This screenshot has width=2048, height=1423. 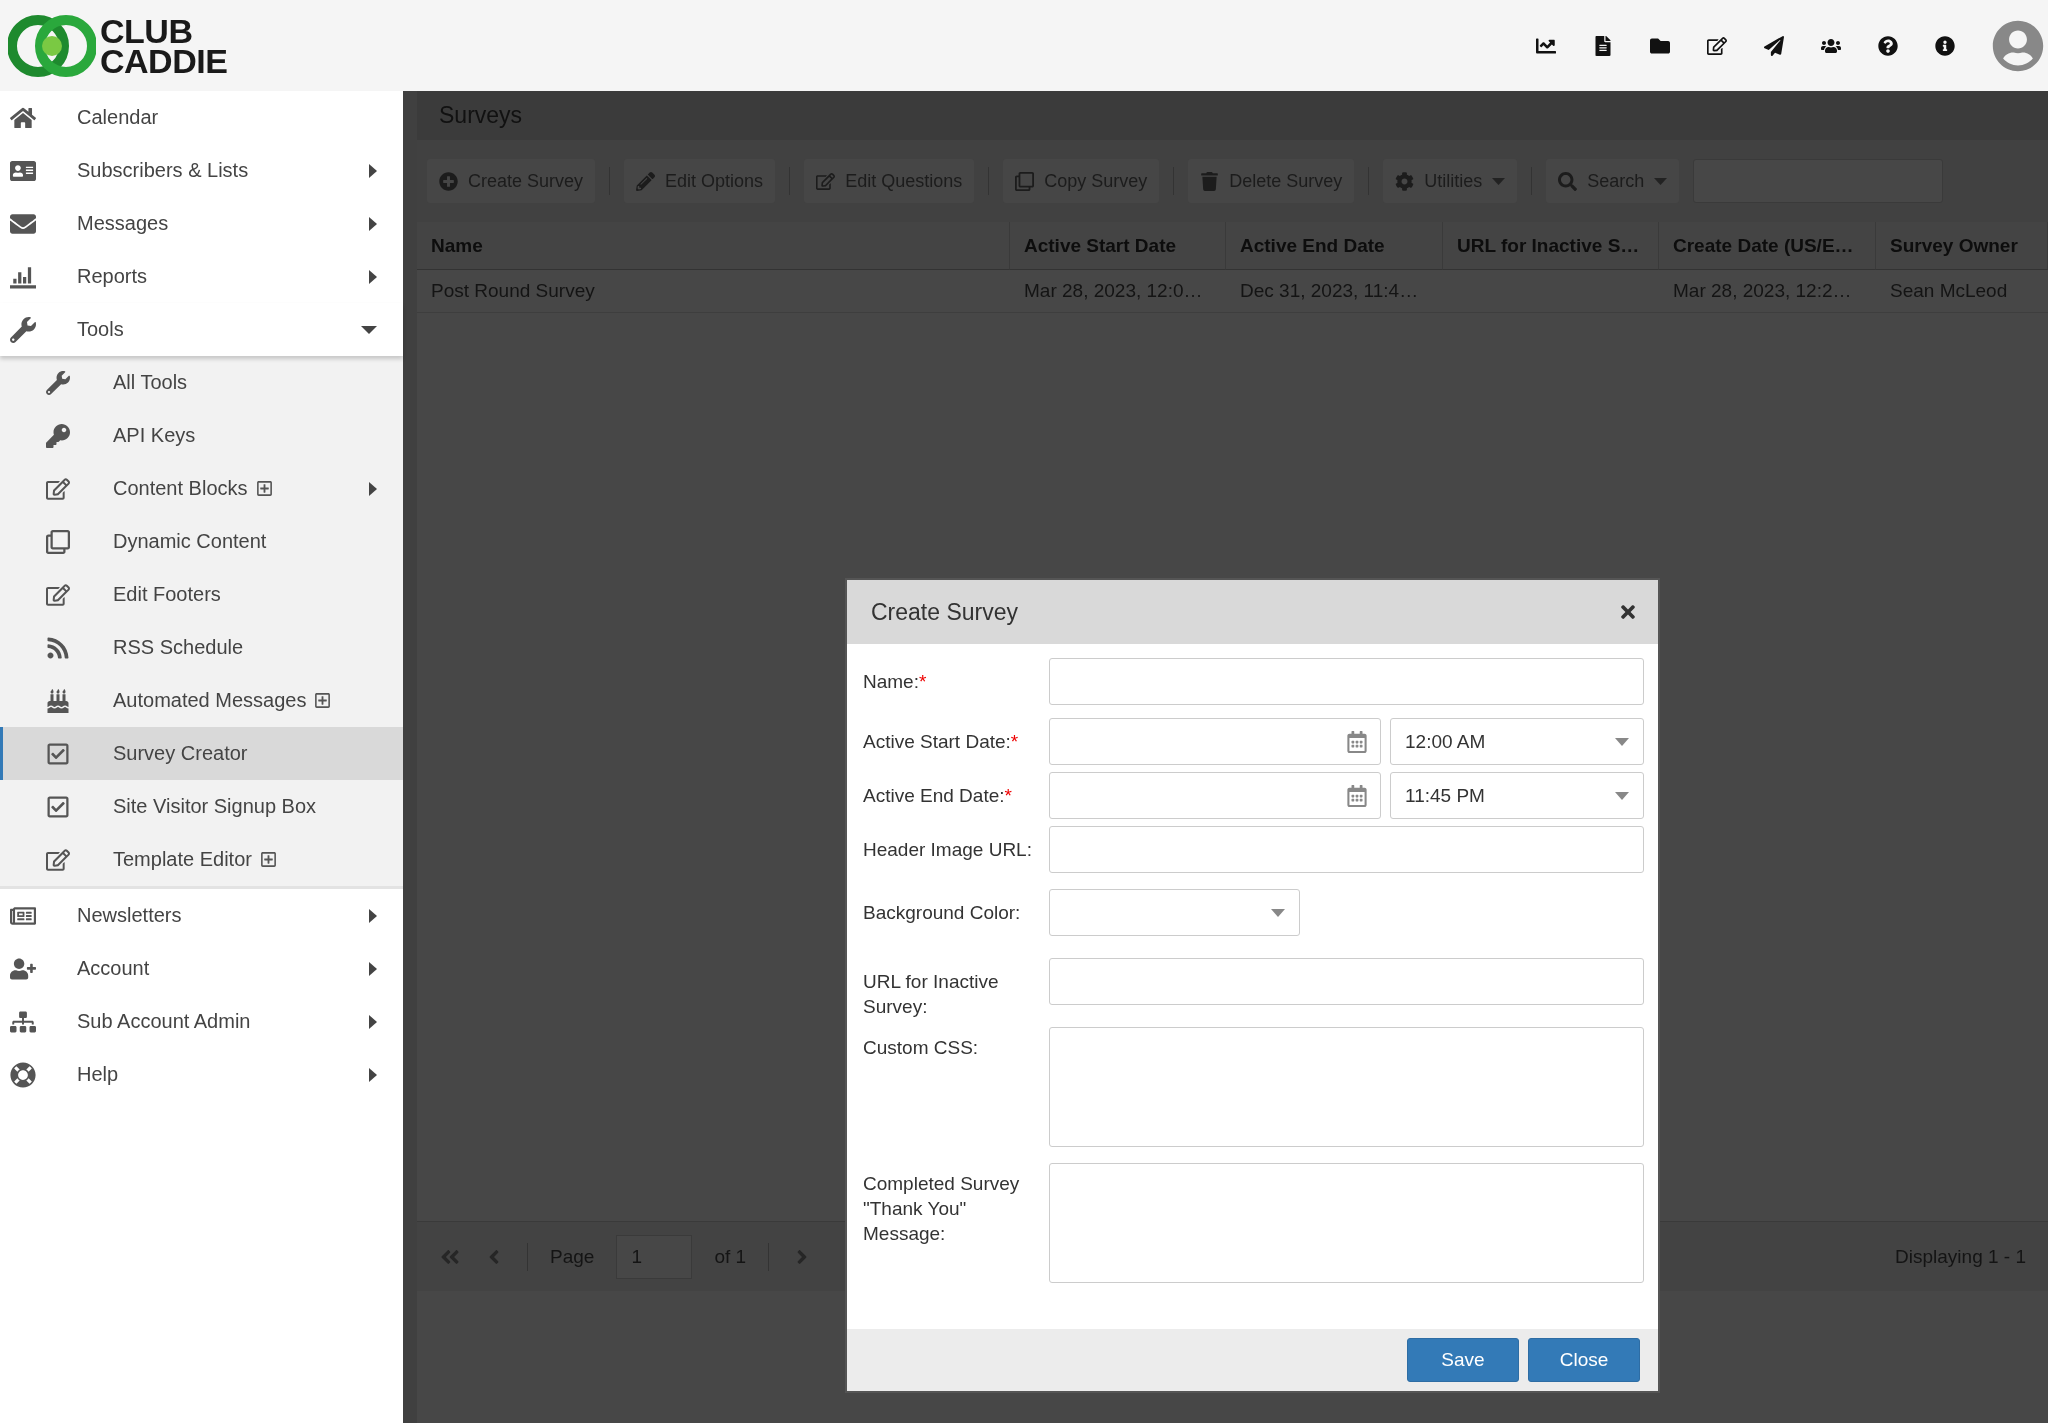 I want to click on dialog-title: Create Survey, so click(x=944, y=612).